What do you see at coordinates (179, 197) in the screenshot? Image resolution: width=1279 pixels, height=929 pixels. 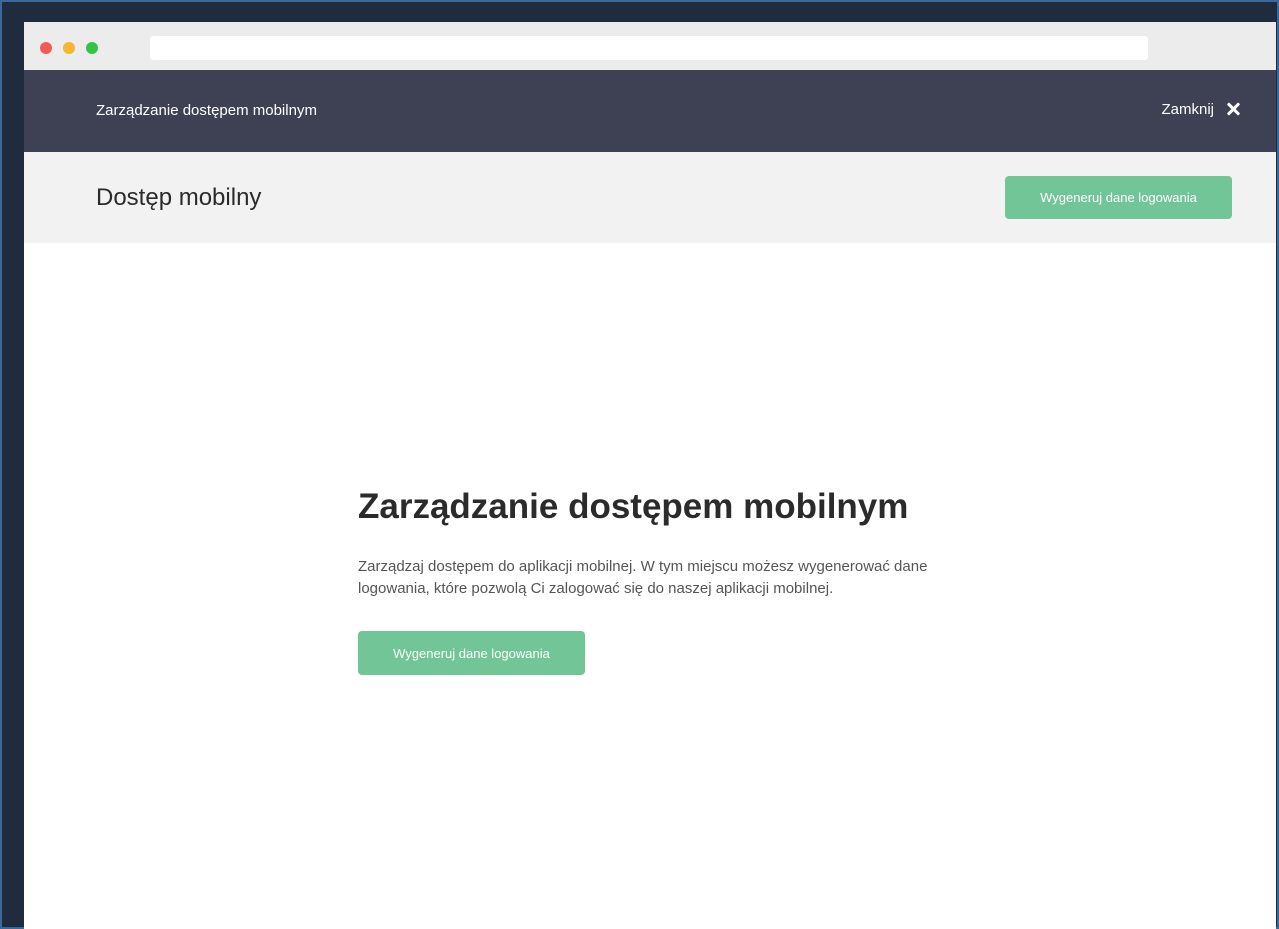 I see `page-title: Dostęp mobilny` at bounding box center [179, 197].